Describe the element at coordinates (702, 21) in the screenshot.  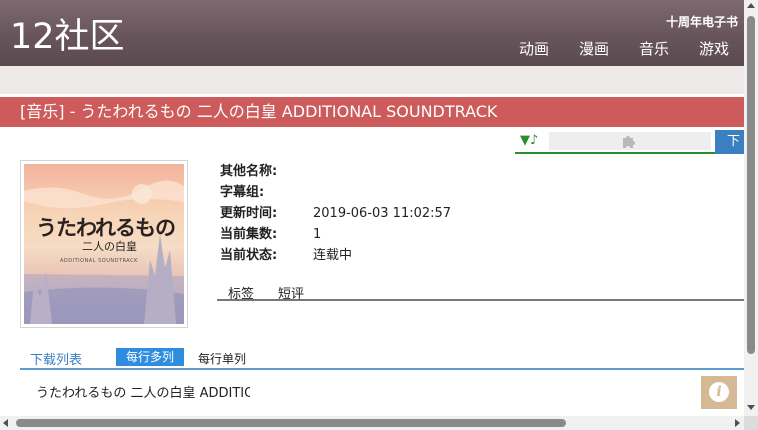
I see `ebook-link: 十周年电子书` at that location.